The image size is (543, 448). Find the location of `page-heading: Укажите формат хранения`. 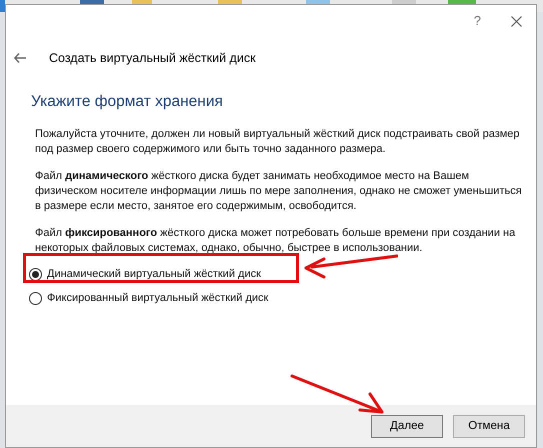

page-heading: Укажите формат хранения is located at coordinates (127, 102).